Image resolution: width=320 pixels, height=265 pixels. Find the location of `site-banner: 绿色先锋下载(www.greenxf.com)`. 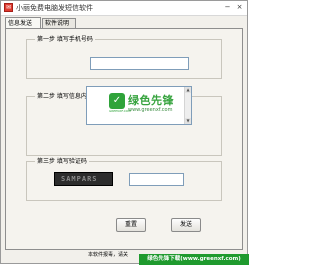

site-banner: 绿色先锋下载(www.greenxf.com) is located at coordinates (194, 259).